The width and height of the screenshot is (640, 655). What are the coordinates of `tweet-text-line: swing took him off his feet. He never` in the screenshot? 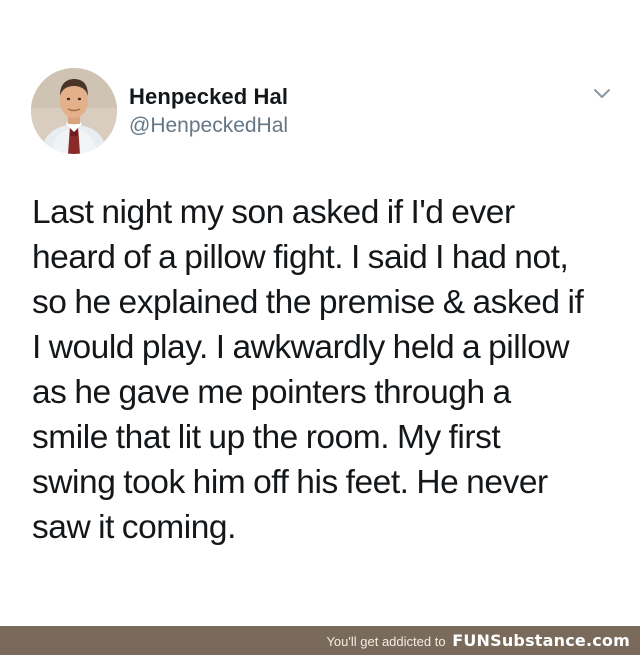 It's located at (290, 482).